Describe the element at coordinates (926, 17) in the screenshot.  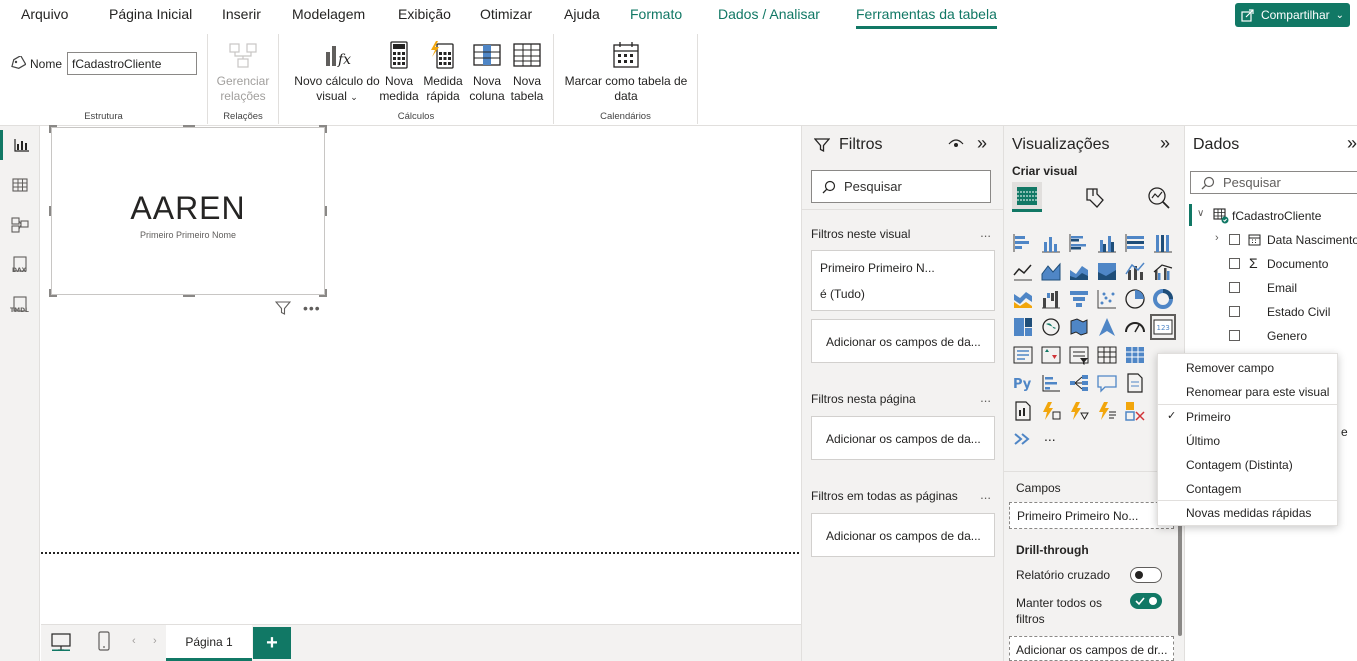
I see `tab-ferramentas-da-tabela: Ferramentas da tabela` at that location.